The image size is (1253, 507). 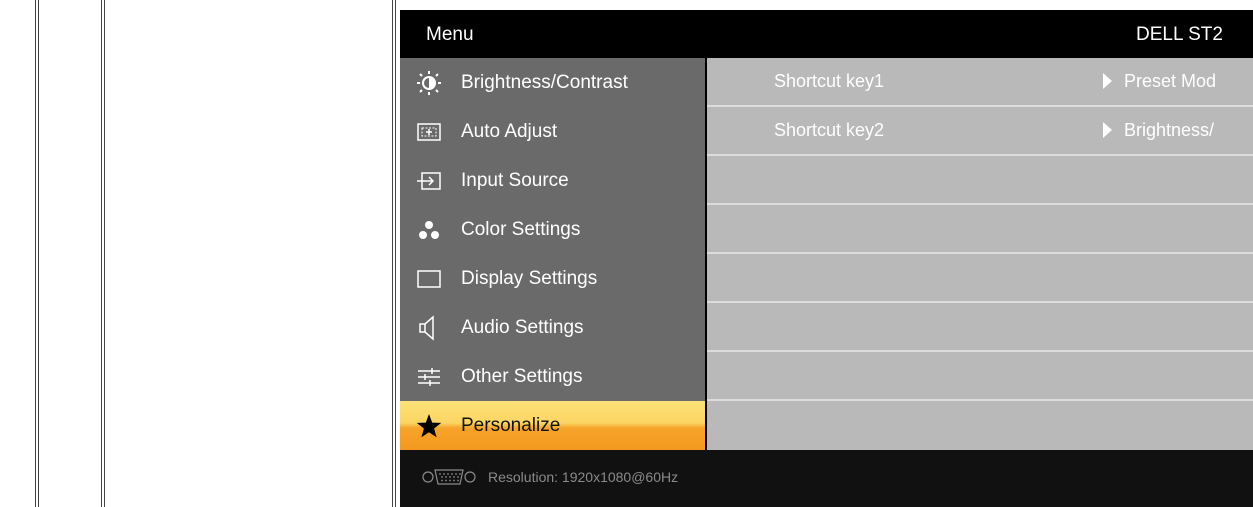 What do you see at coordinates (429, 279) in the screenshot?
I see `display-settings-icon` at bounding box center [429, 279].